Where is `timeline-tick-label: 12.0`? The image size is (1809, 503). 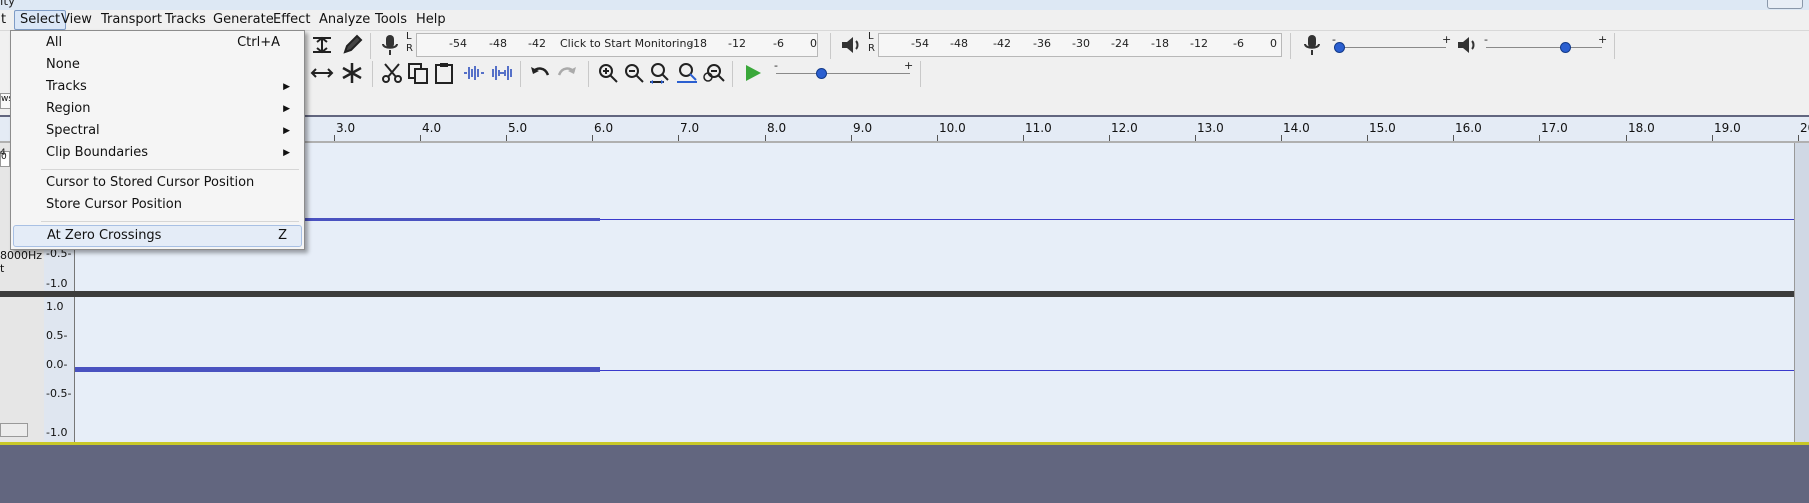
timeline-tick-label: 12.0 is located at coordinates (1124, 128).